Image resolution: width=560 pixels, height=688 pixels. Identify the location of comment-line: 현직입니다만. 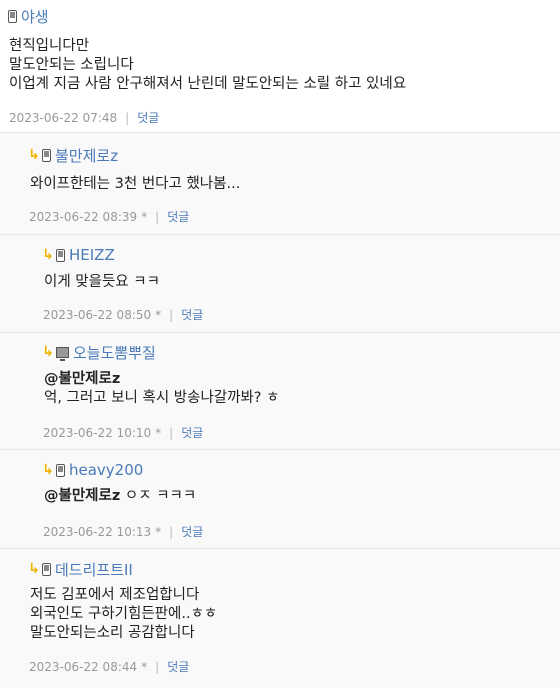
(49, 46).